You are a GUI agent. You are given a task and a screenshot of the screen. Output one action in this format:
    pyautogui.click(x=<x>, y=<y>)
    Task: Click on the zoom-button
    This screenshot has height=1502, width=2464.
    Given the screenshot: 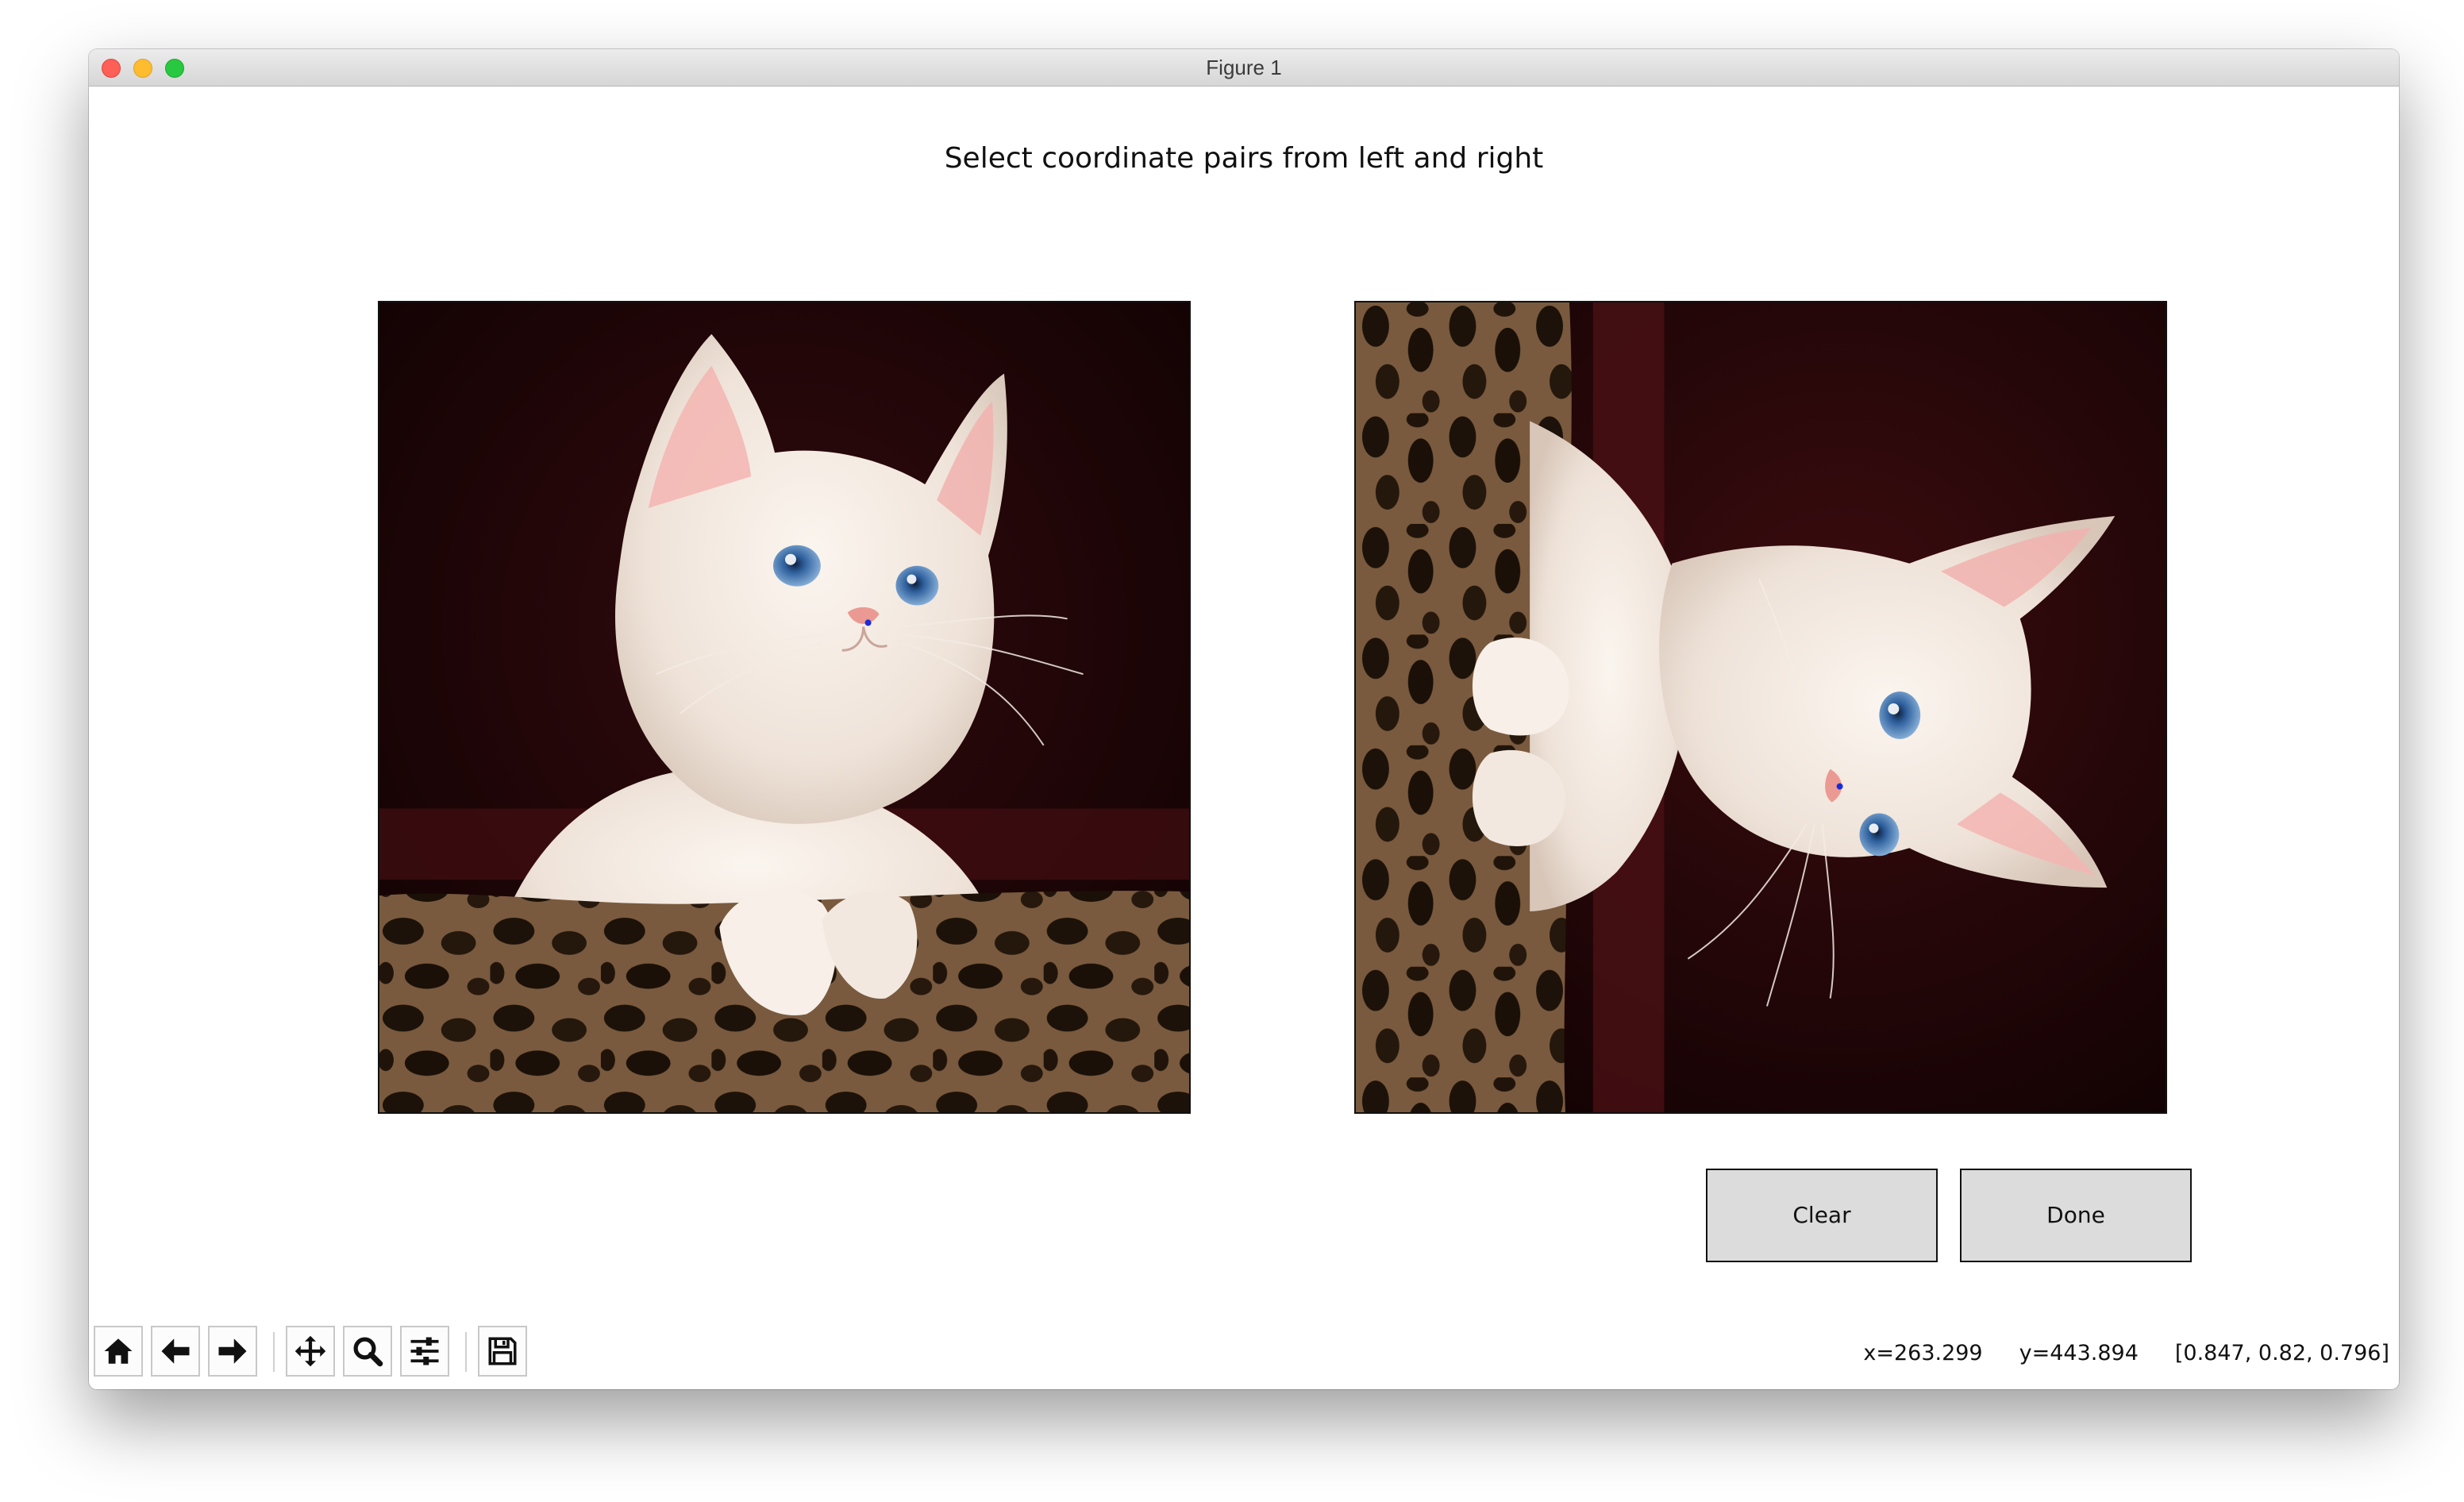 What is the action you would take?
    pyautogui.click(x=367, y=1351)
    